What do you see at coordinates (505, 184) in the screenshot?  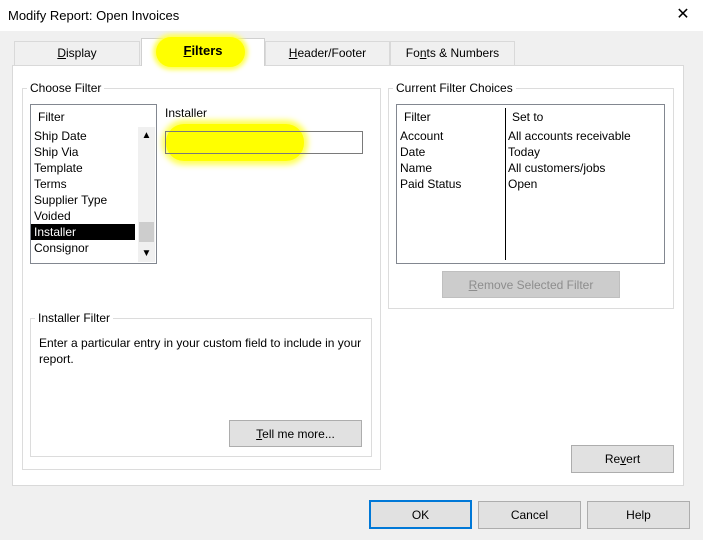 I see `column-divider` at bounding box center [505, 184].